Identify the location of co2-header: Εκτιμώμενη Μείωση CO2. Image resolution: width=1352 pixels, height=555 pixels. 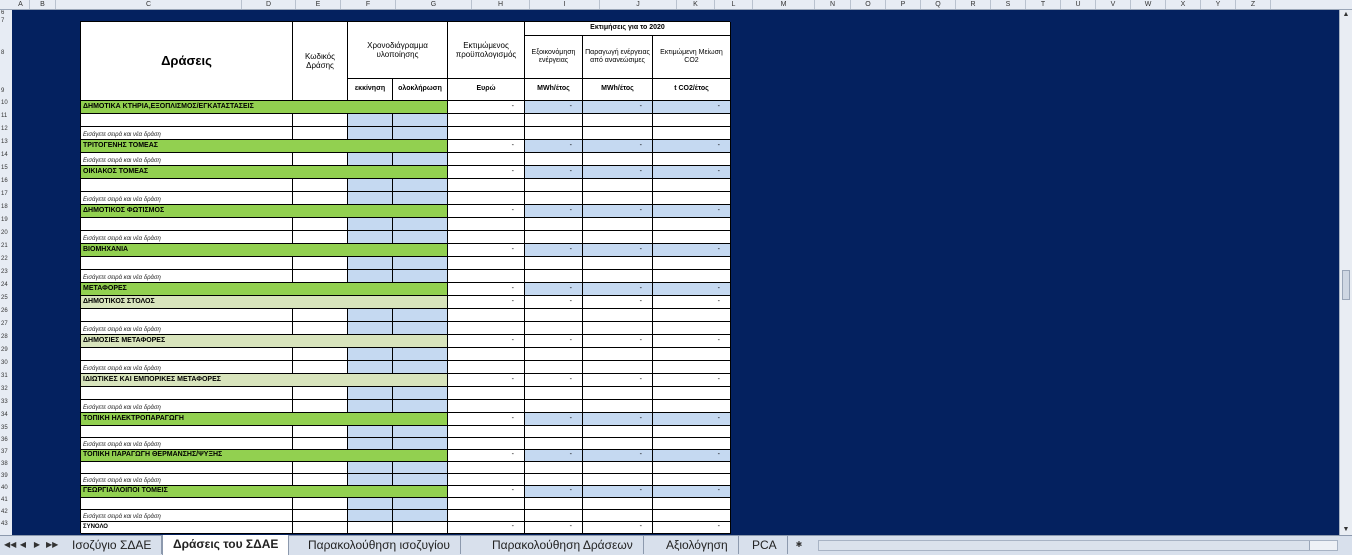
(692, 57).